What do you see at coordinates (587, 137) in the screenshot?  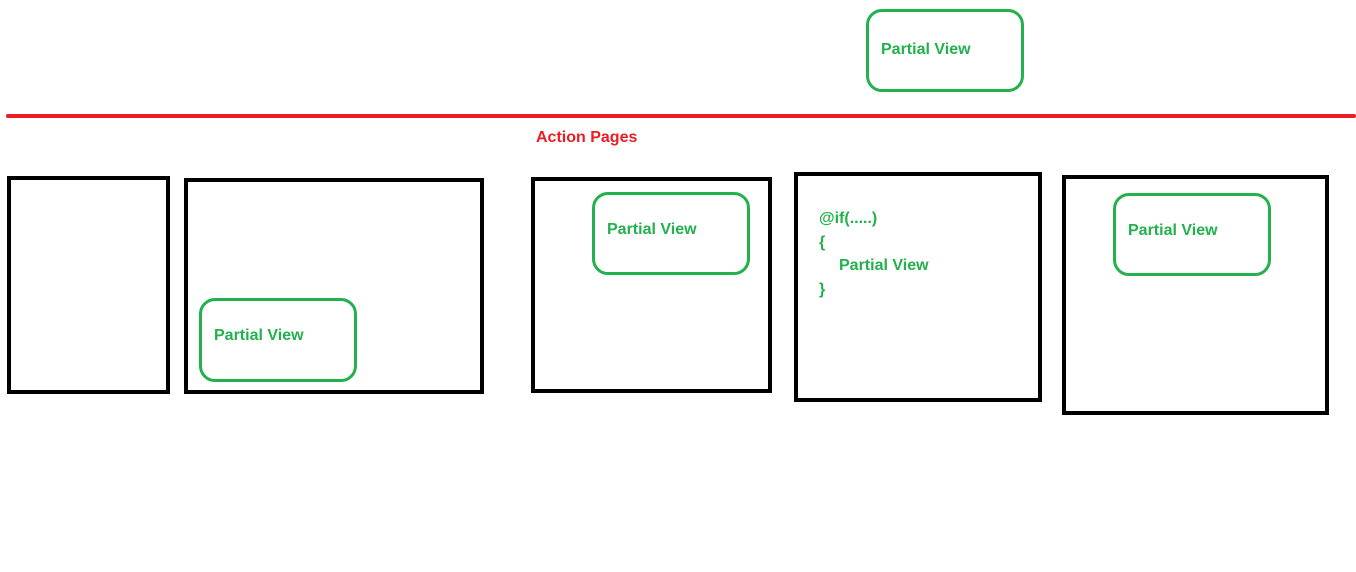 I see `divider-label: Action Pages` at bounding box center [587, 137].